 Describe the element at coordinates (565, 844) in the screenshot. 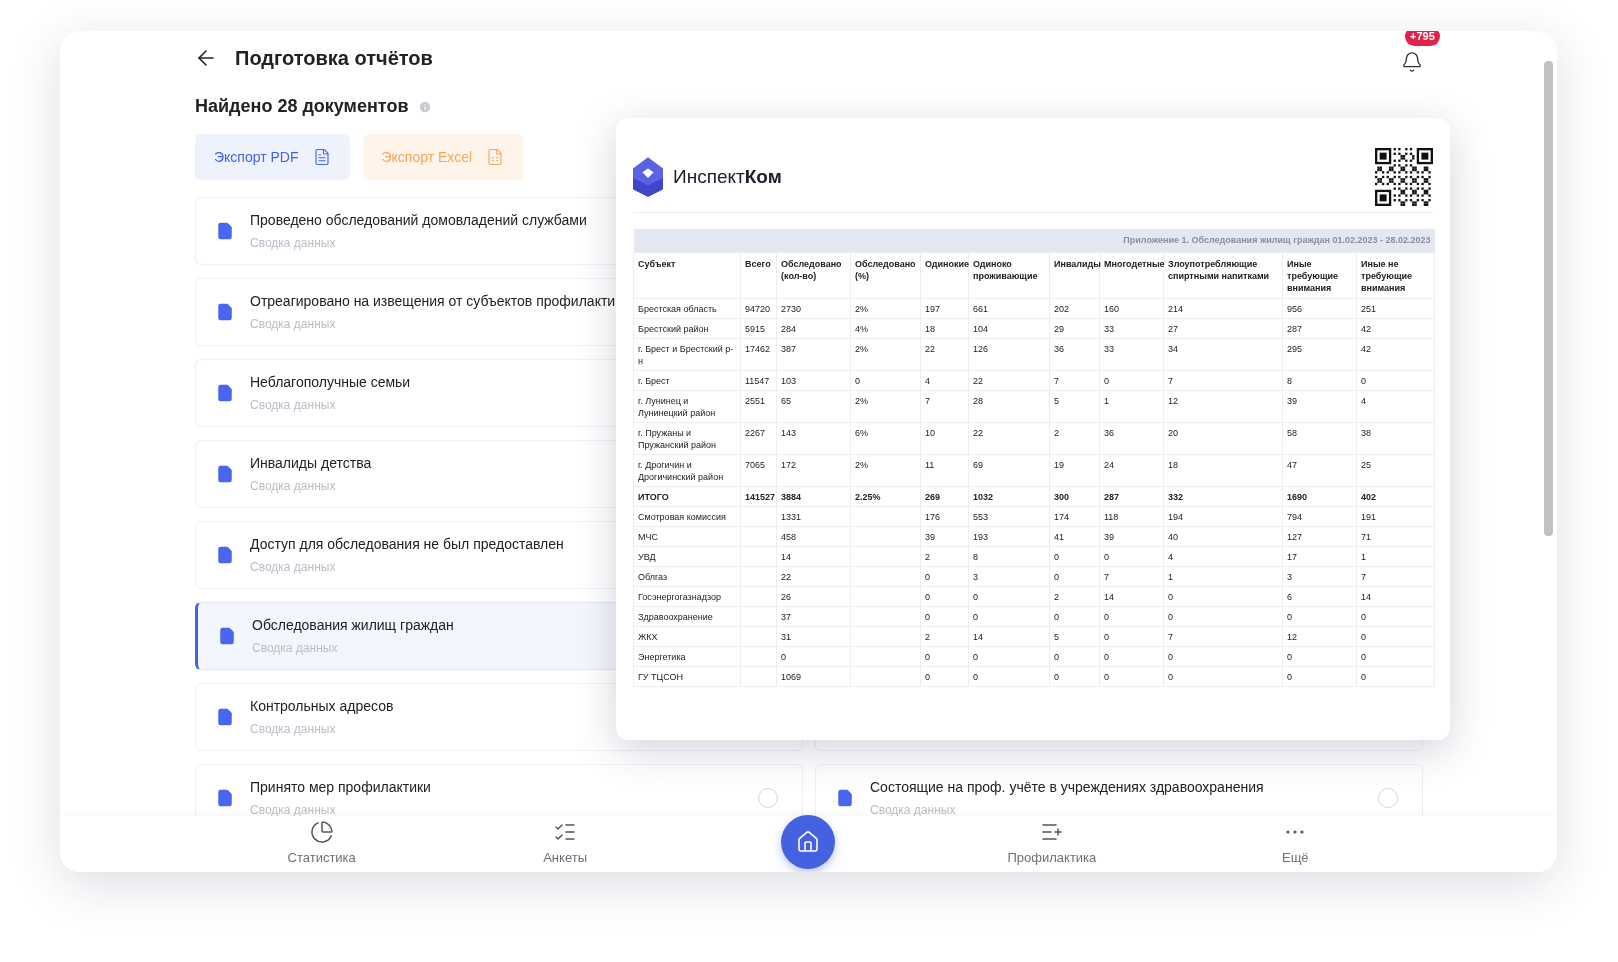

I see `nav-tab: Анкеты` at that location.